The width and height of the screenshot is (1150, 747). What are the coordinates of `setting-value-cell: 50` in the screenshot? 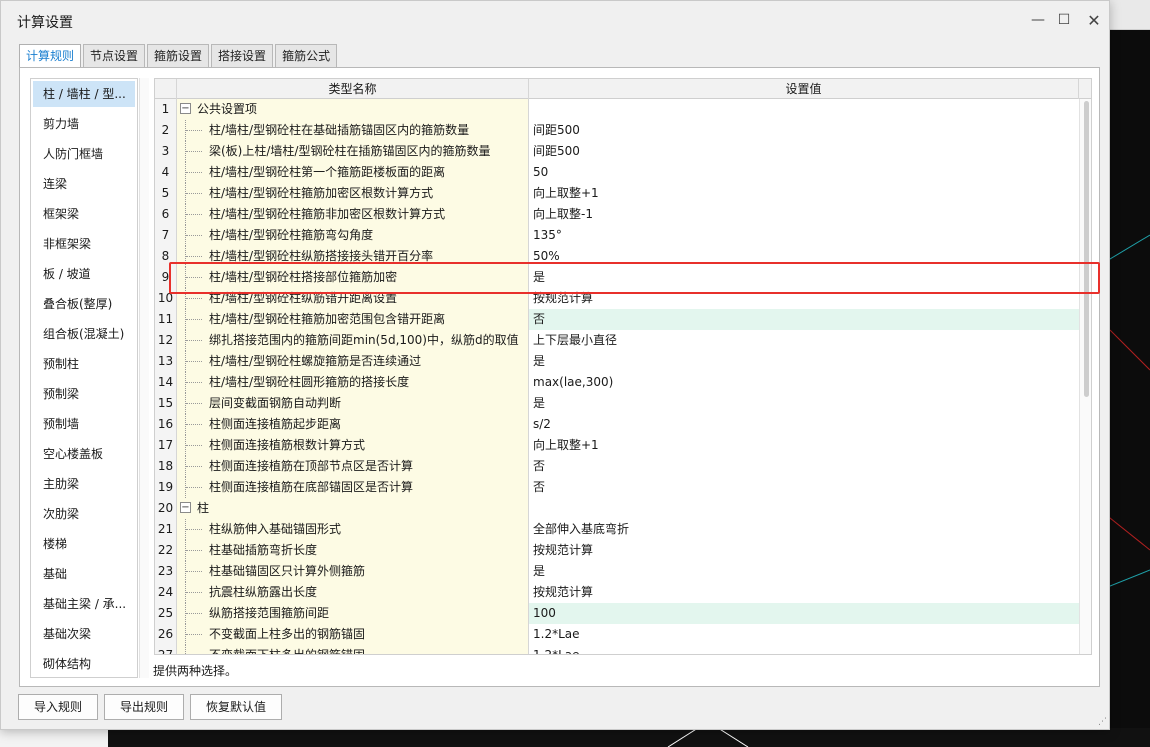 It's located at (804, 172).